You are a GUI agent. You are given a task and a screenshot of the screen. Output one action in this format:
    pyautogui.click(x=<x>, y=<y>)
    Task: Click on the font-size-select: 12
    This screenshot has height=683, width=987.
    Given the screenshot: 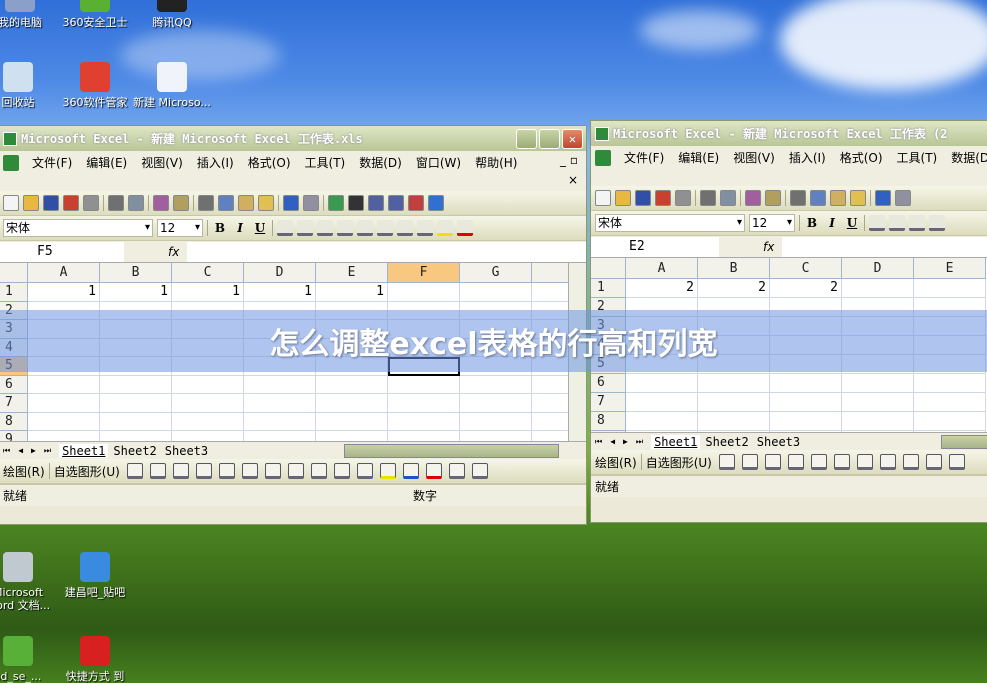 What is the action you would take?
    pyautogui.click(x=772, y=223)
    